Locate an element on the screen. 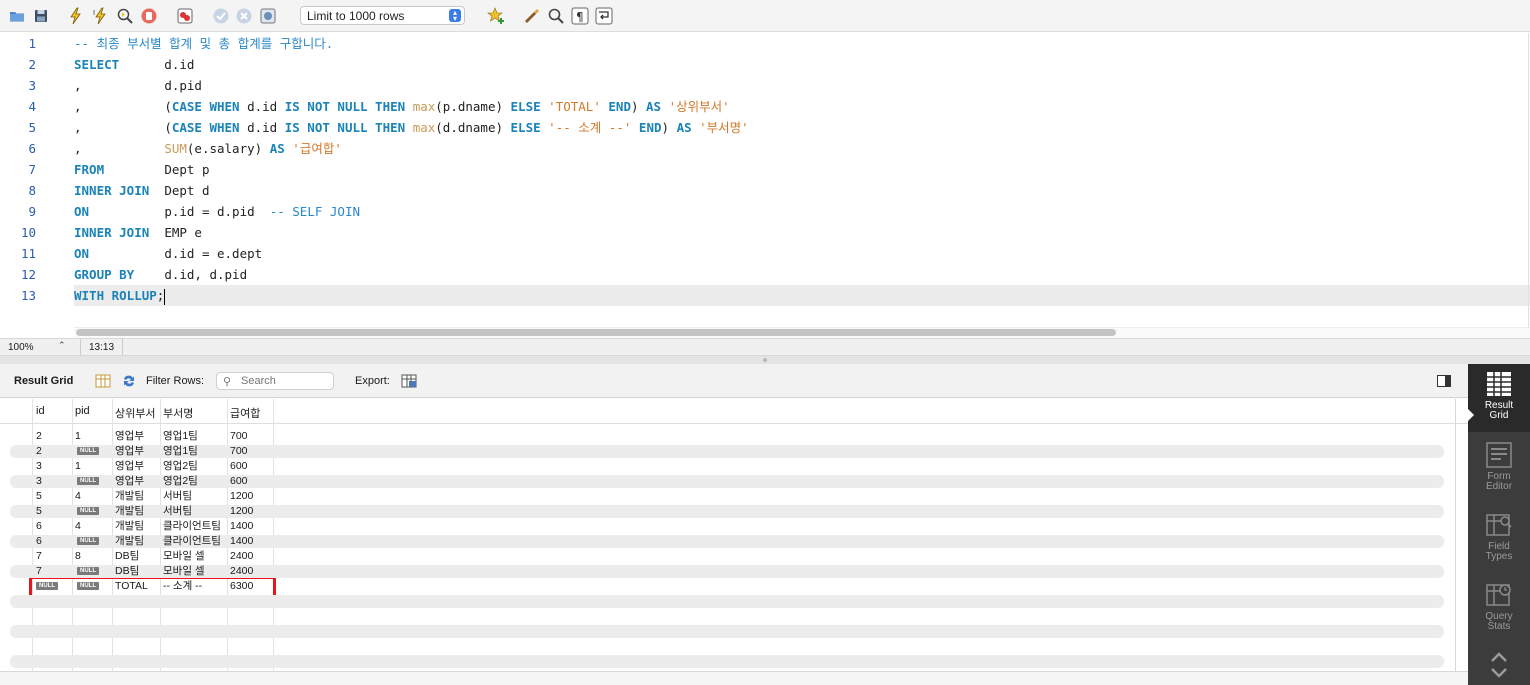 This screenshot has width=1530, height=685. column-header: pid is located at coordinates (82, 411).